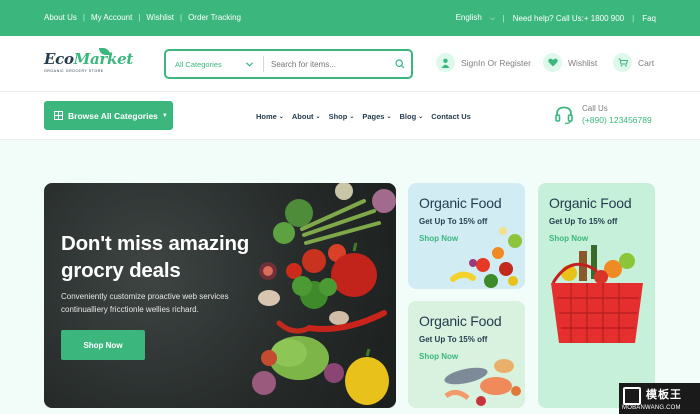 Image resolution: width=700 pixels, height=414 pixels. Describe the element at coordinates (164, 115) in the screenshot. I see `caret-down-icon: ▼` at that location.